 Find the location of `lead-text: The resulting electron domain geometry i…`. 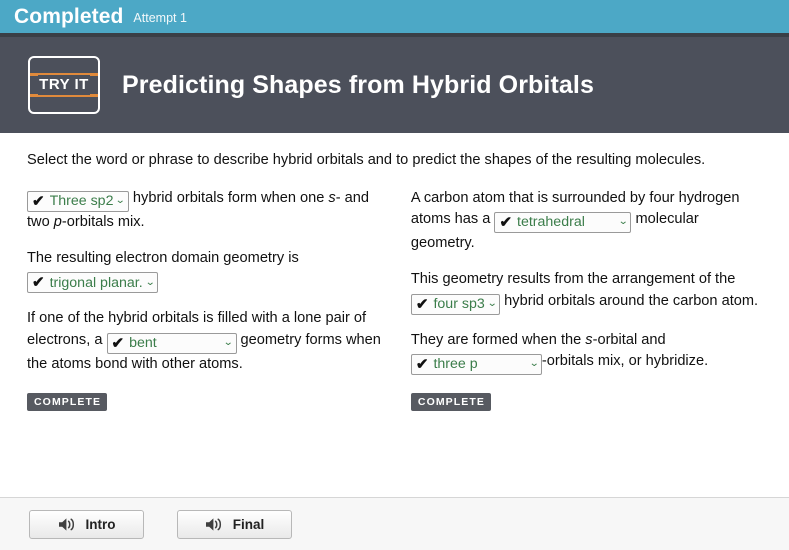

lead-text: The resulting electron domain geometry i… is located at coordinates (163, 257).